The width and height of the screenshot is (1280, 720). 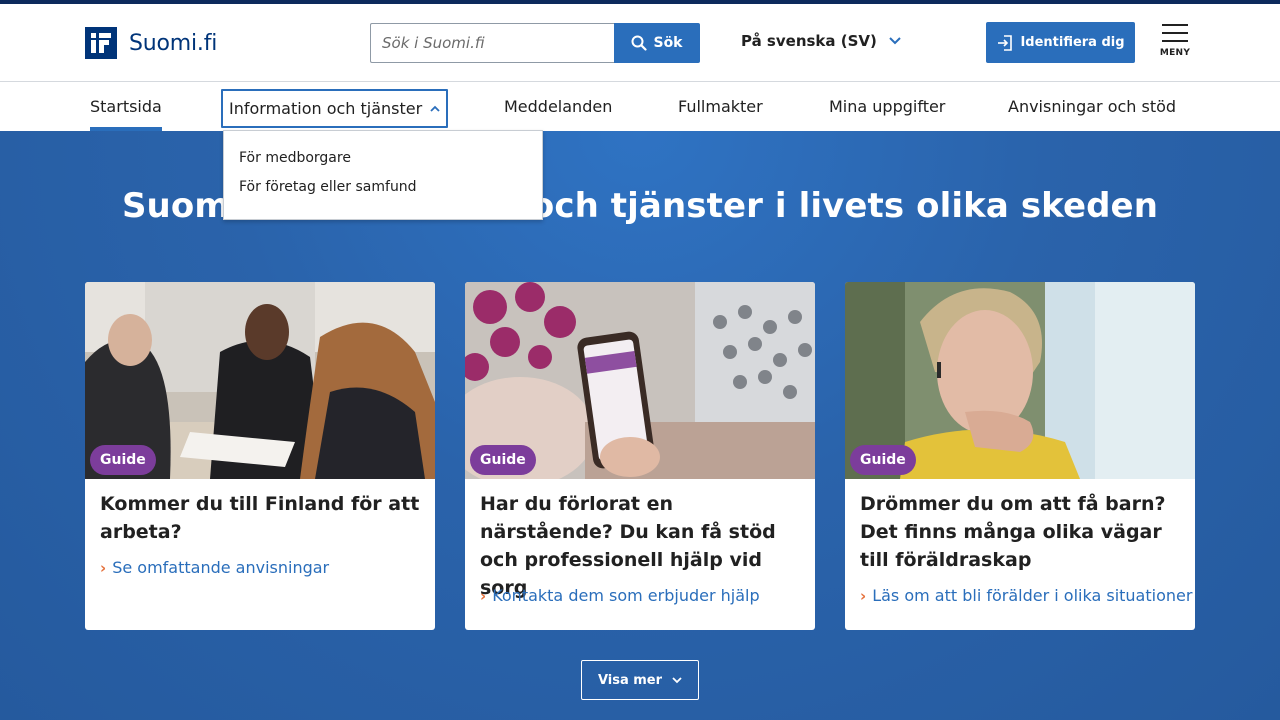 I want to click on card-link-label: Kontakta dem som erbjuder hjälp, so click(x=626, y=595).